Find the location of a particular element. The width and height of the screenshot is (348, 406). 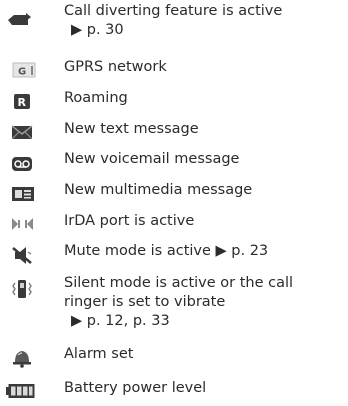

item-line: Call diverting feature is active is located at coordinates (173, 11).